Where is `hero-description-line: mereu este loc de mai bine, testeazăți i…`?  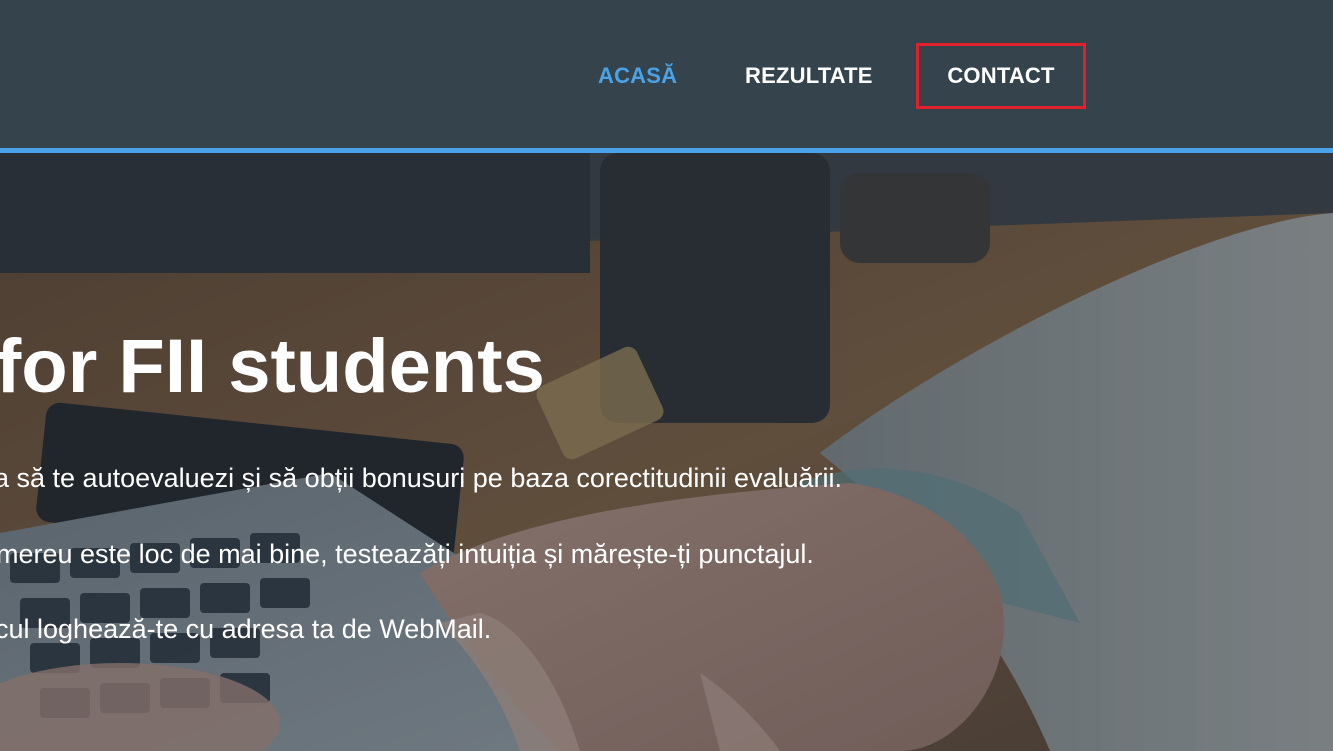 hero-description-line: mereu este loc de mai bine, testeazăți i… is located at coordinates (407, 554).